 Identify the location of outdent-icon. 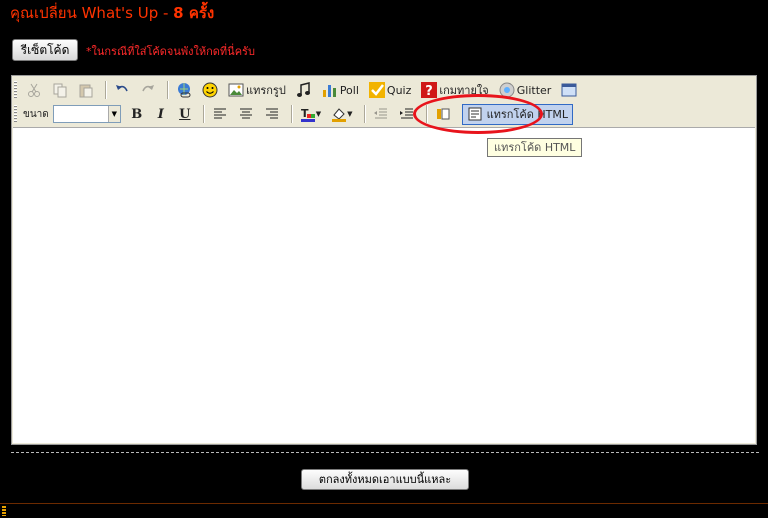
(381, 114).